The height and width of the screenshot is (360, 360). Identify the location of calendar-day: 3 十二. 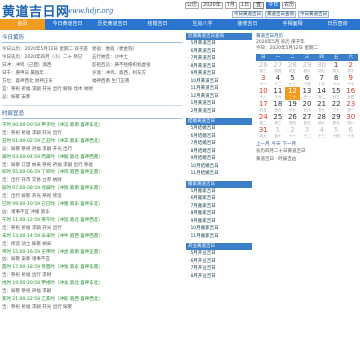
(307, 132).